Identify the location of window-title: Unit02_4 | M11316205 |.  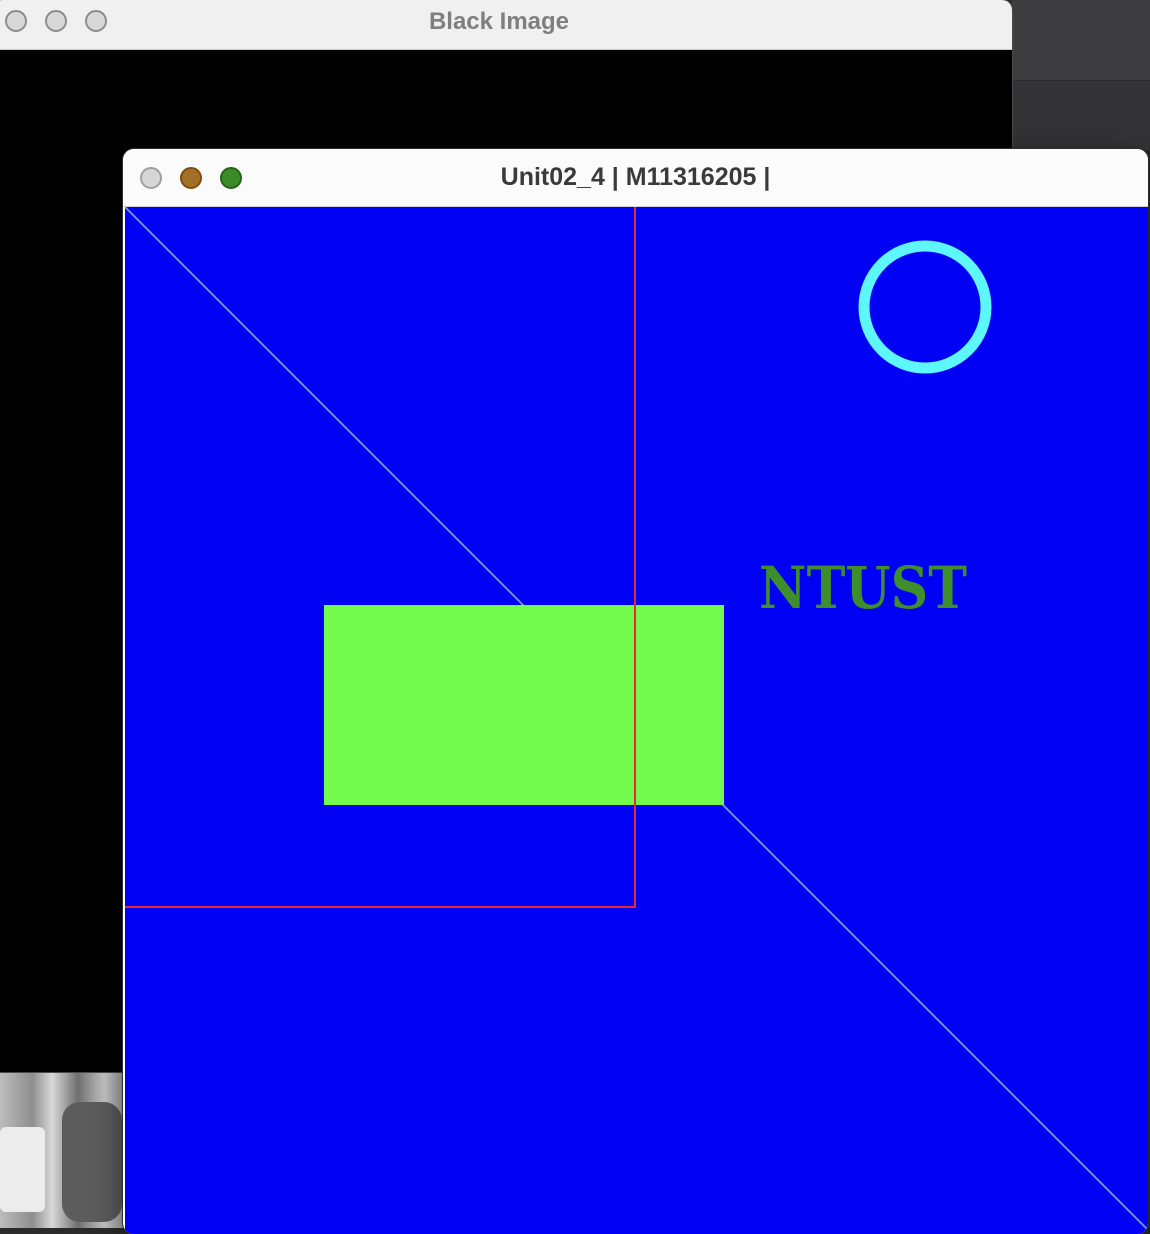
(635, 177).